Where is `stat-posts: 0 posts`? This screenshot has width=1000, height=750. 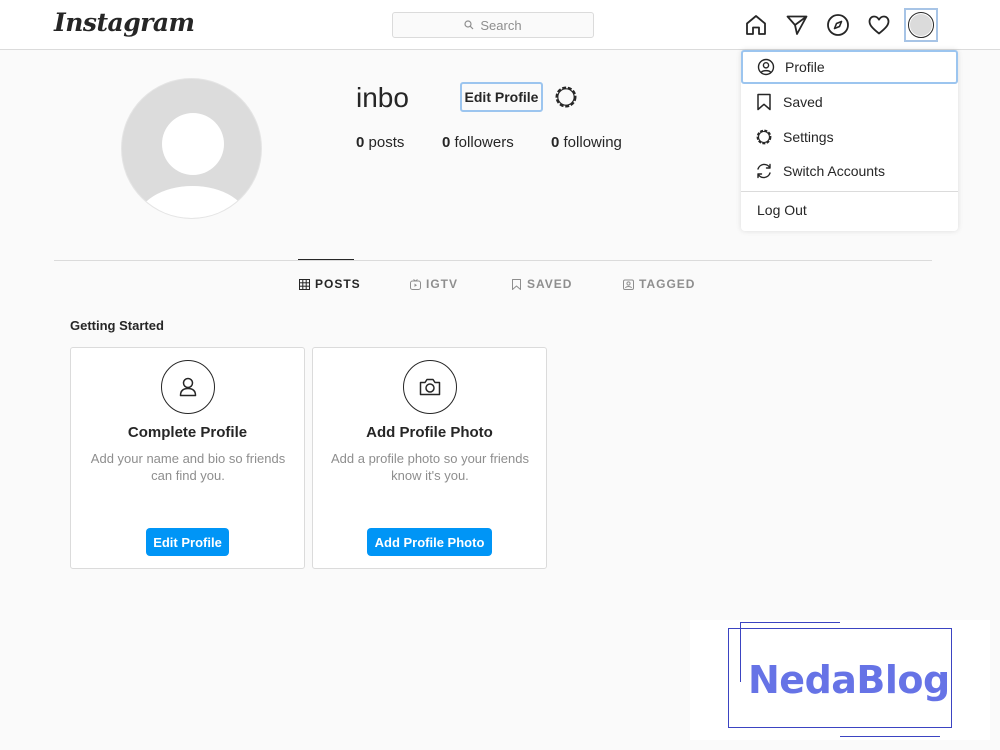 stat-posts: 0 posts is located at coordinates (380, 142).